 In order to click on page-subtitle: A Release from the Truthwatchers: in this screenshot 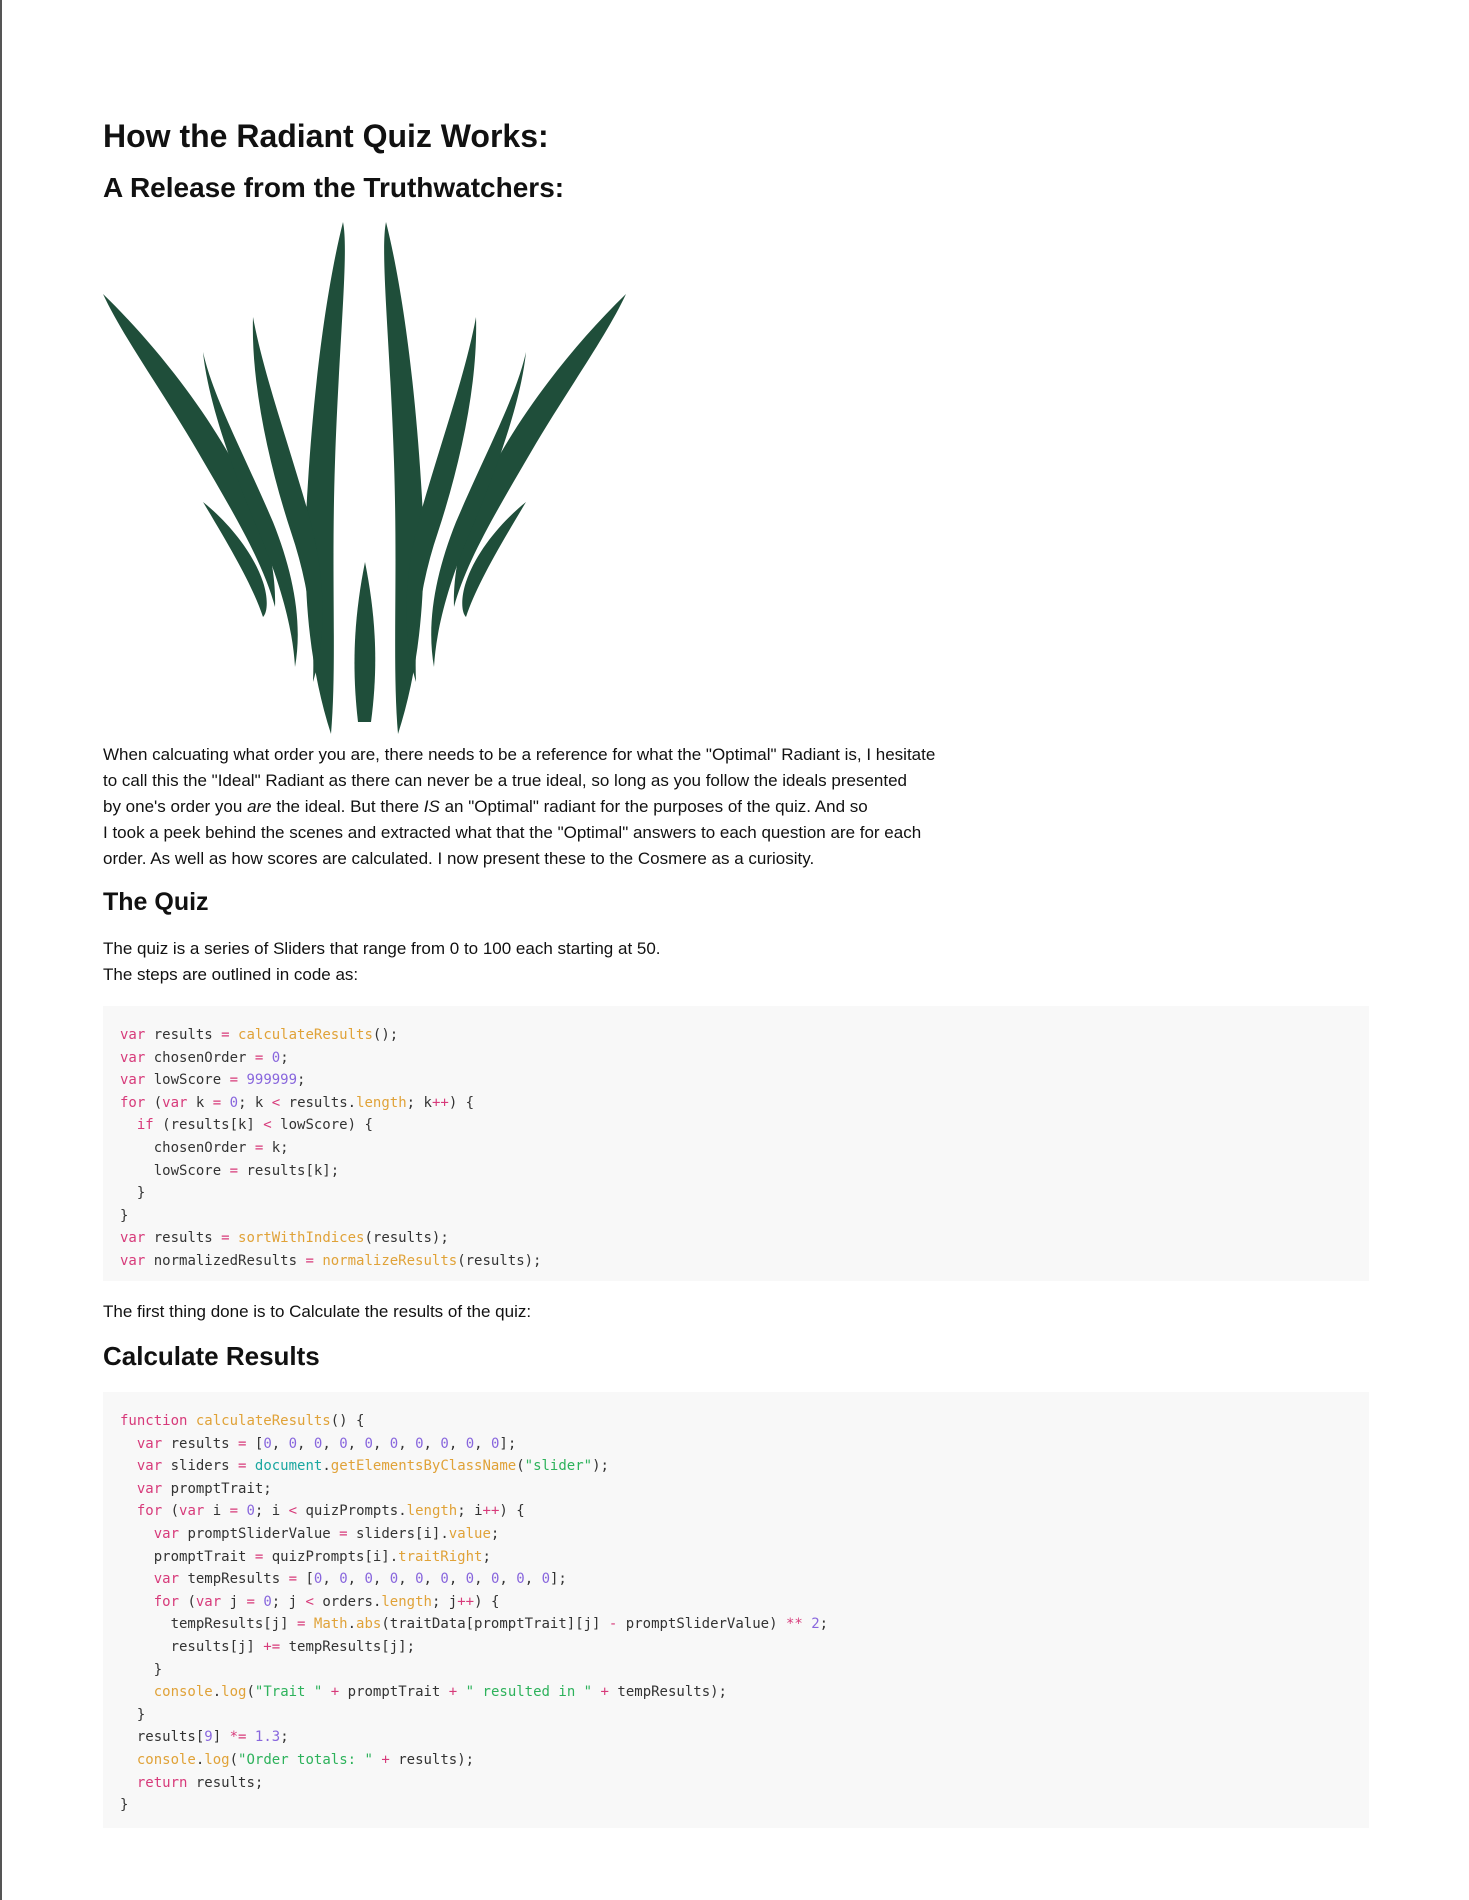, I will do `click(334, 187)`.